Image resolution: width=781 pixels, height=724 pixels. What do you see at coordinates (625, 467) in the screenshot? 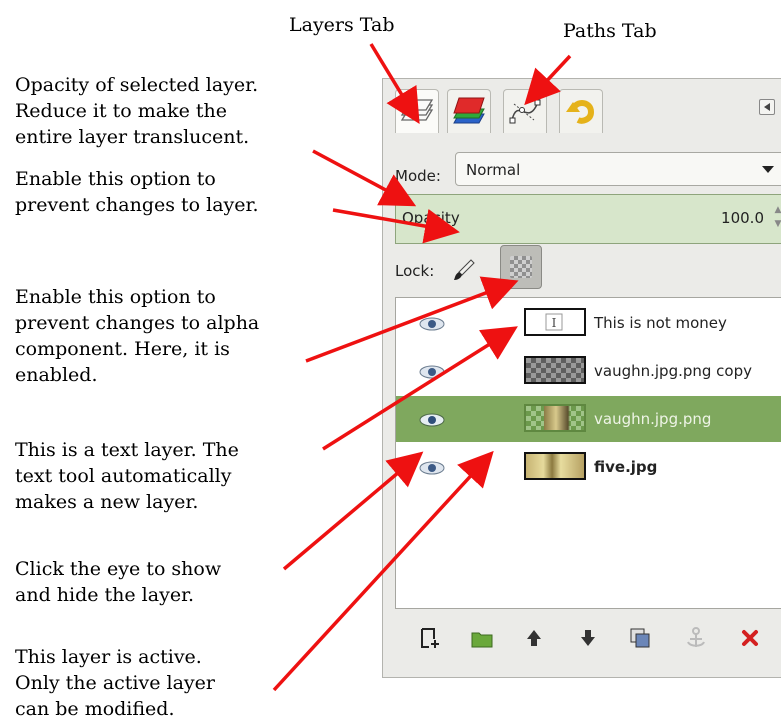
I see `layer-name: five.jpg` at bounding box center [625, 467].